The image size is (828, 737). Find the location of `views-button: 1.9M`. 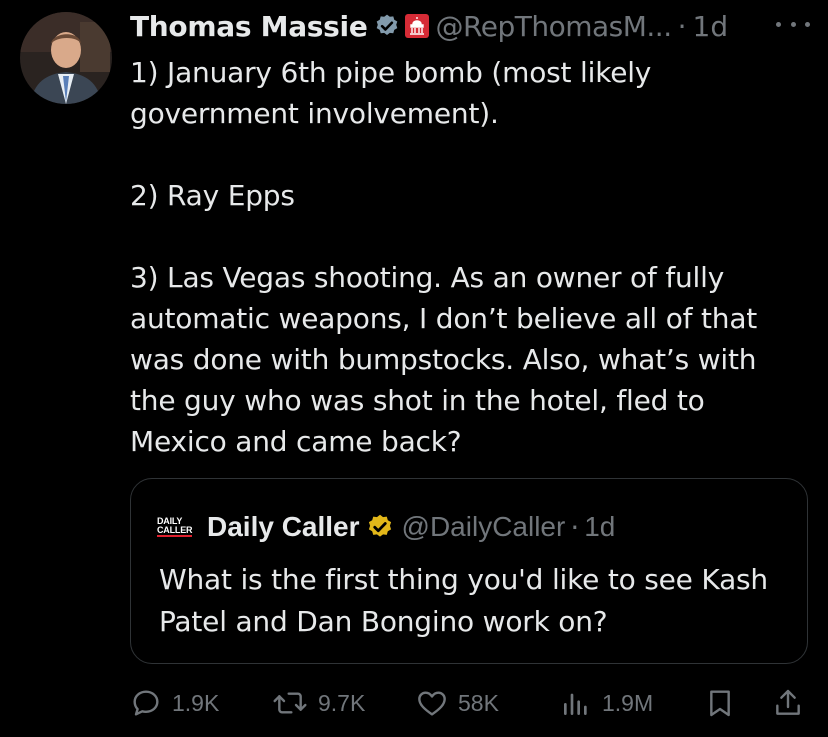

views-button: 1.9M is located at coordinates (606, 703).